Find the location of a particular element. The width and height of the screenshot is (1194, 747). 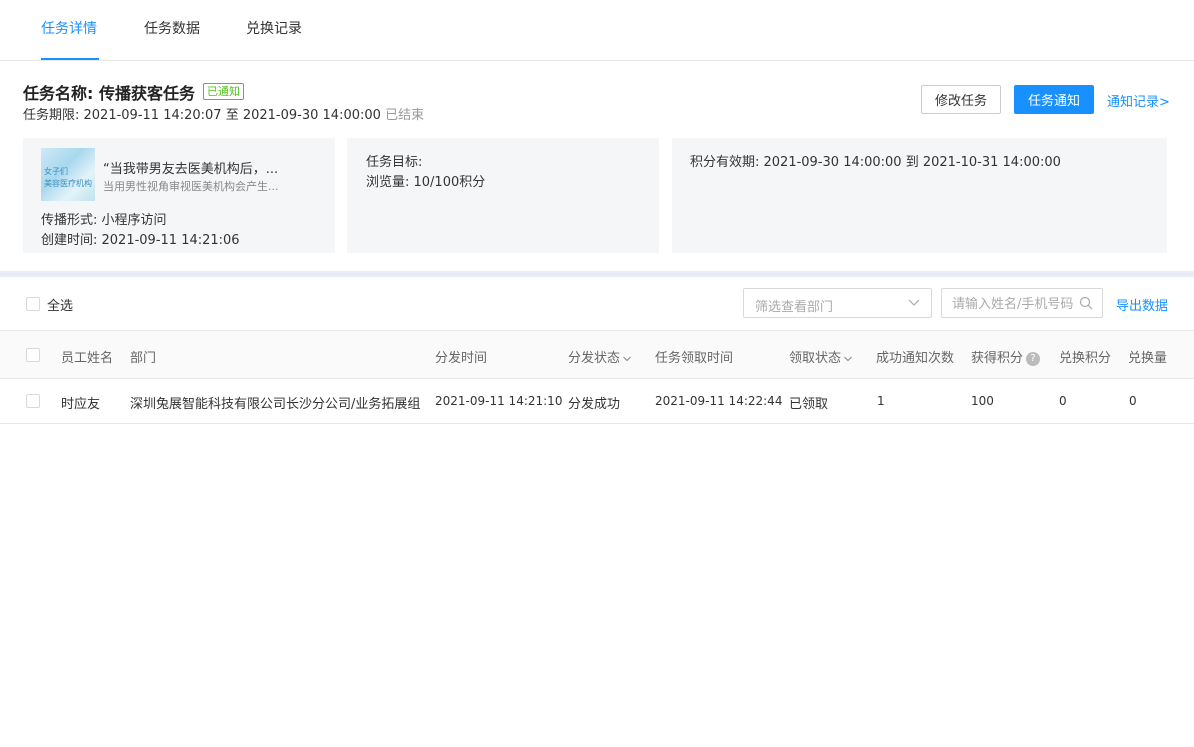

col-points-earned: 获得积分? is located at coordinates (1006, 356).